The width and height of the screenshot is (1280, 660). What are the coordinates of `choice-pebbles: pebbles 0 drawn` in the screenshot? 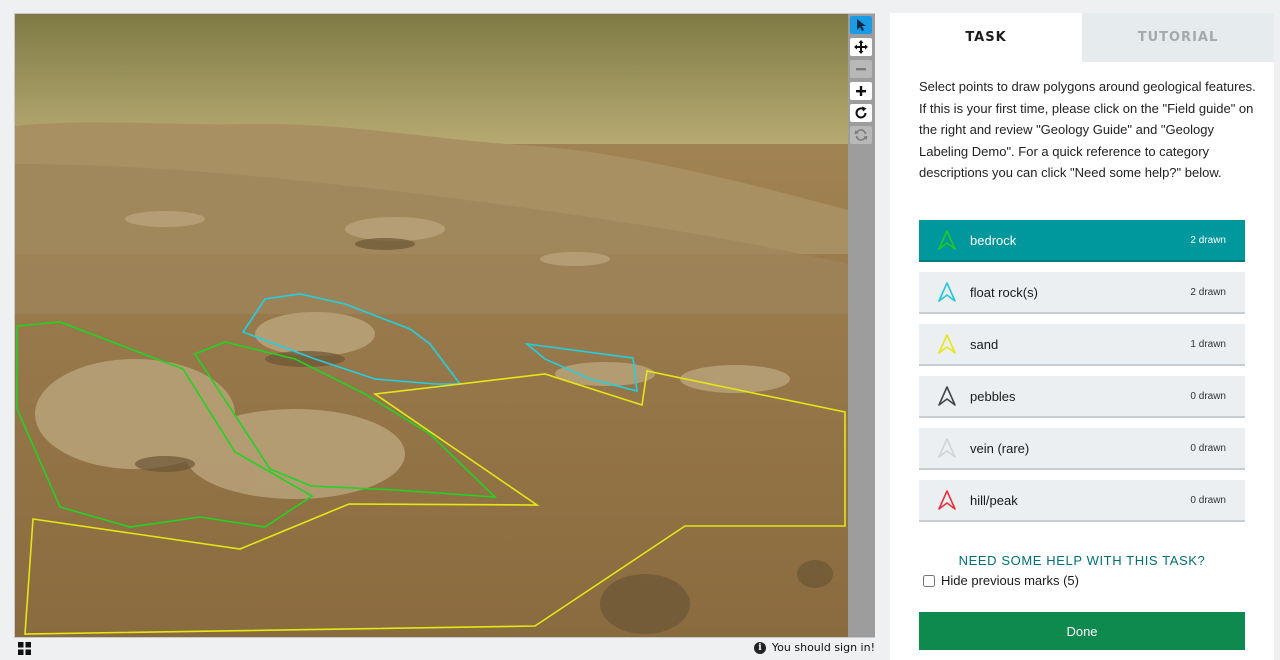 It's located at (1082, 397).